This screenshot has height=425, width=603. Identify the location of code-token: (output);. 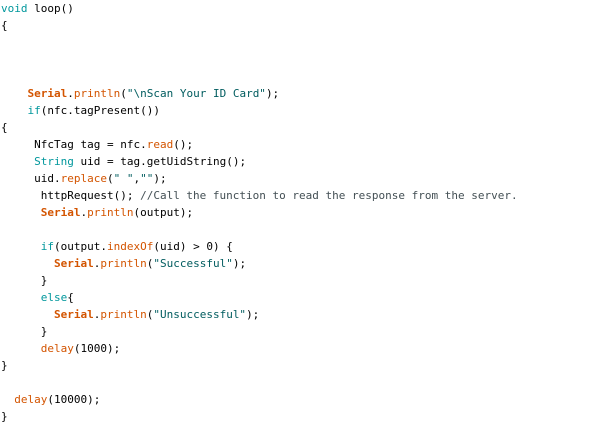
(163, 212).